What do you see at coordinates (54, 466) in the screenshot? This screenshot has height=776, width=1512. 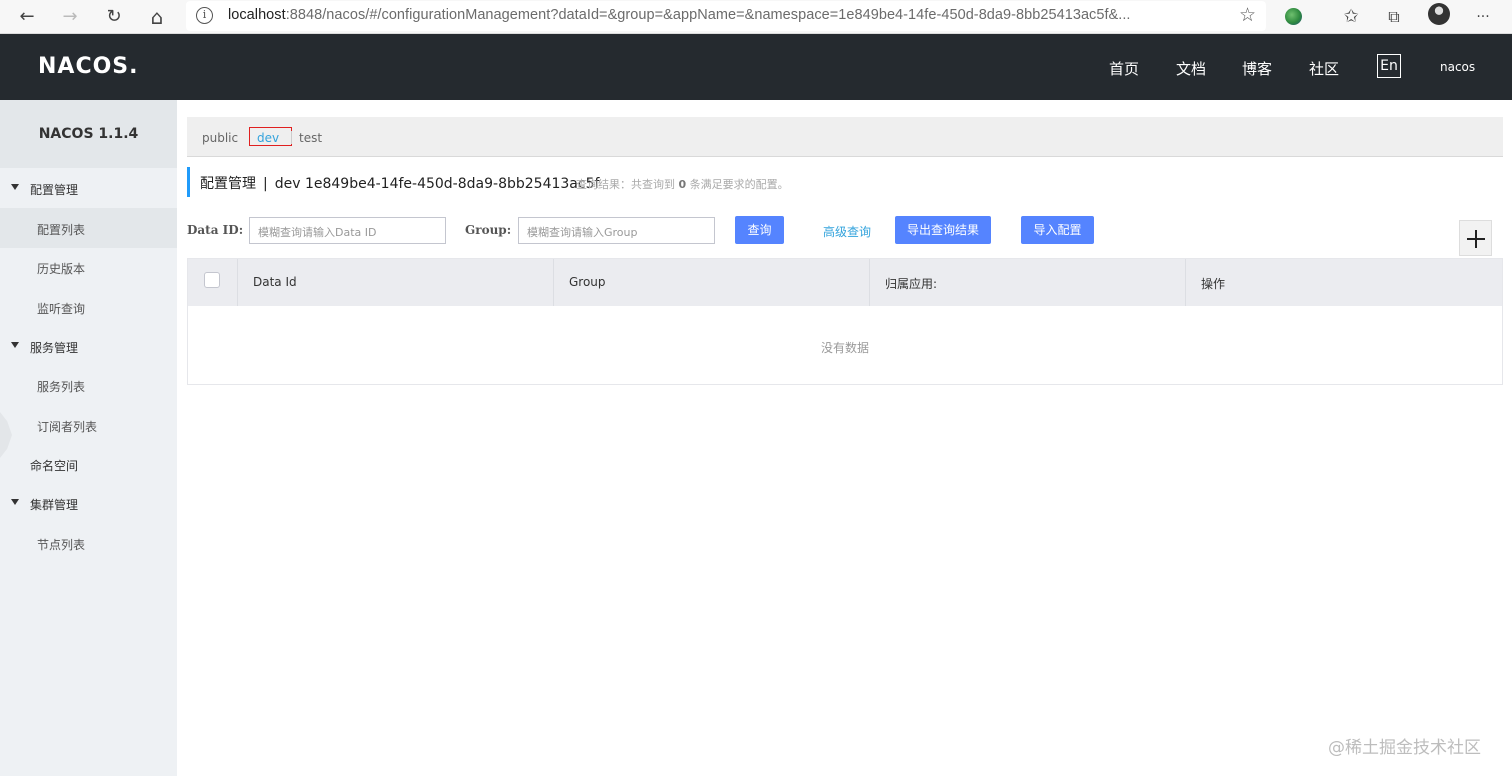 I see `sidebar-item-label: 命名空间` at bounding box center [54, 466].